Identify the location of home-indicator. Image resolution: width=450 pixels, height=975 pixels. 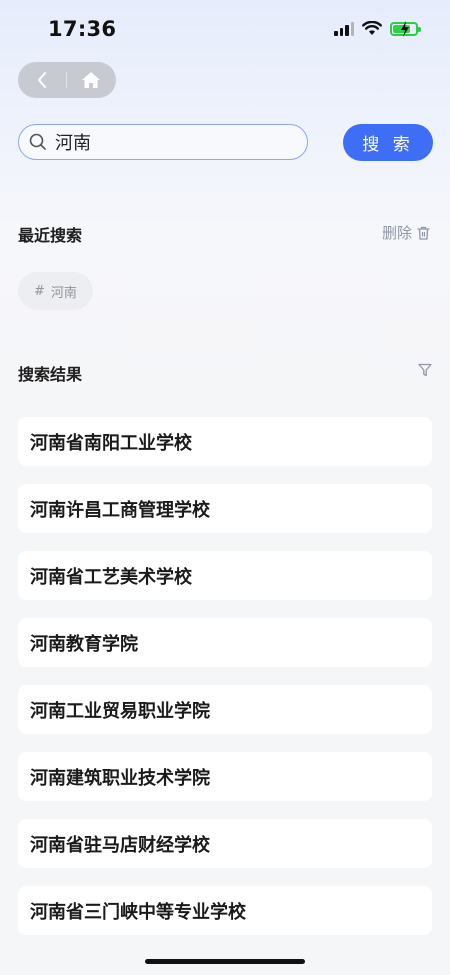
(225, 961).